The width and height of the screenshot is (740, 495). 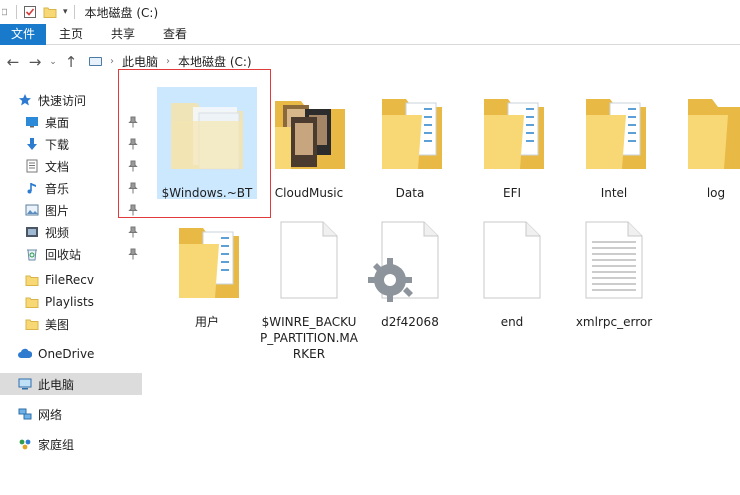 I want to click on sidebar-item-label: Playlists, so click(x=69, y=302).